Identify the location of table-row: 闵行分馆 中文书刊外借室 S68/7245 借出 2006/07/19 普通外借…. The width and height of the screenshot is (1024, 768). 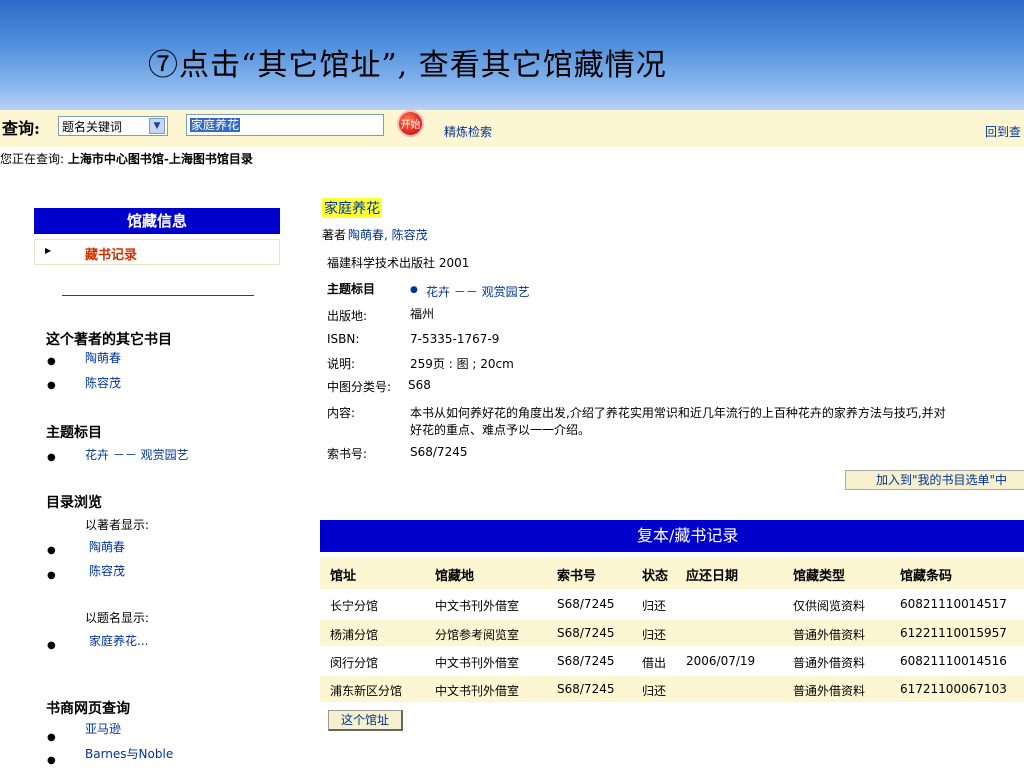
(672, 661).